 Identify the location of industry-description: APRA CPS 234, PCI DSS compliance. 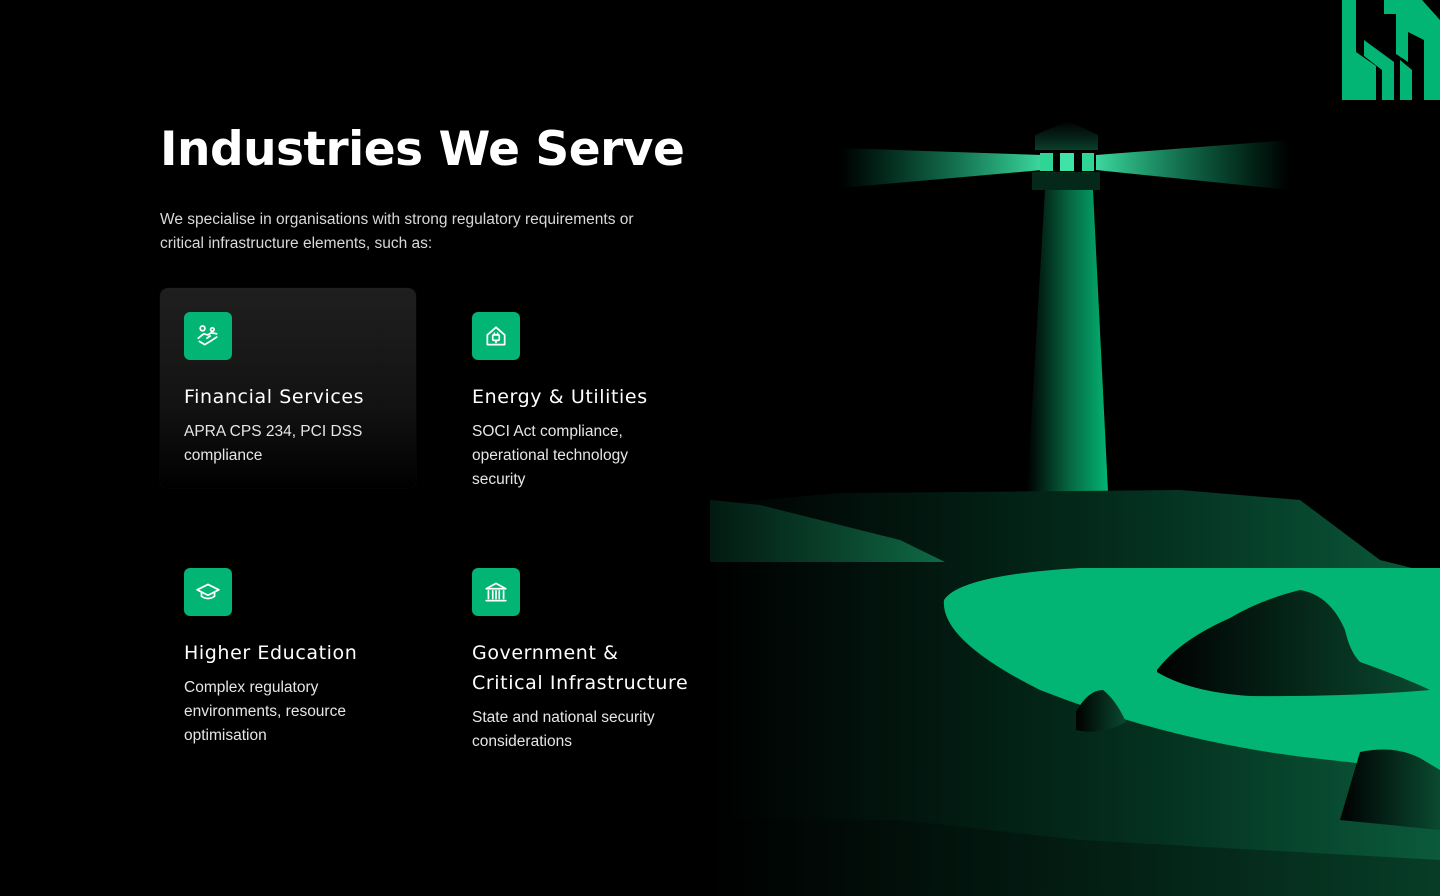
(273, 443).